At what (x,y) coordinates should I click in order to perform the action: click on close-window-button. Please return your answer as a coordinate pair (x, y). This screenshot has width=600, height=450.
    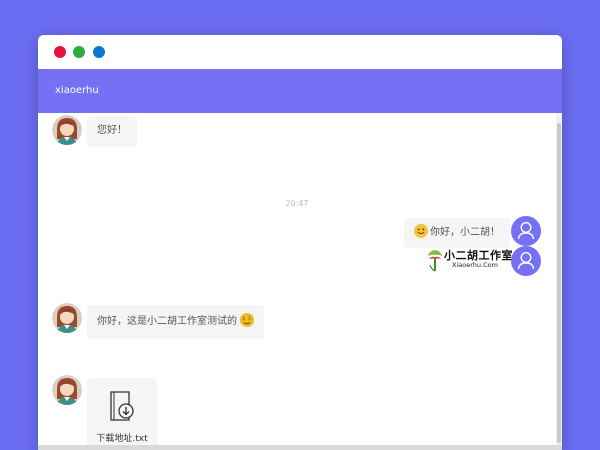
    Looking at the image, I should click on (60, 52).